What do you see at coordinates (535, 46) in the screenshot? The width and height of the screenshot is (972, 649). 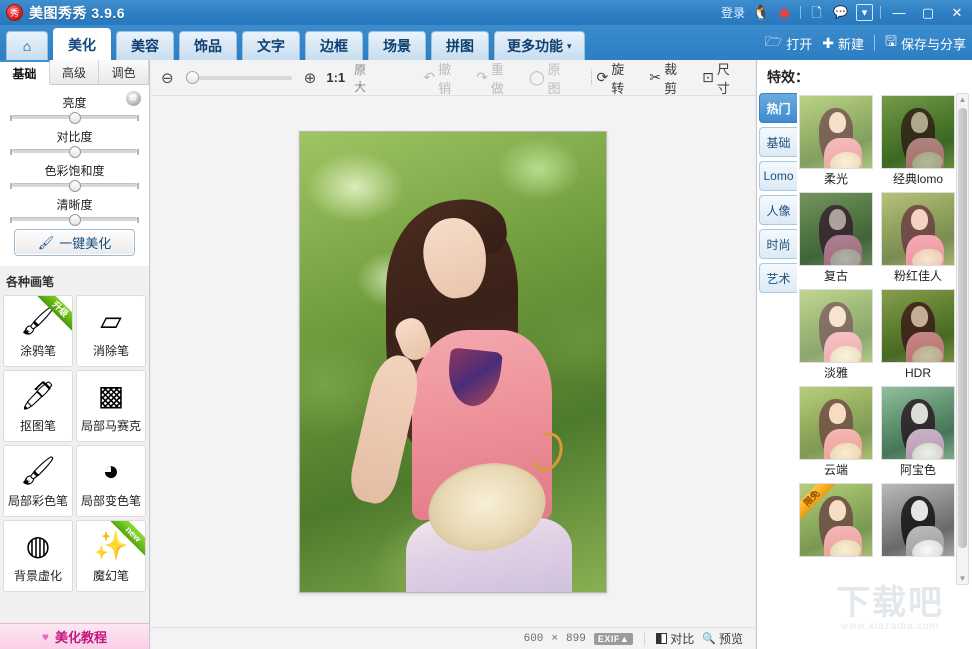 I see `tab-label: 更多功能` at bounding box center [535, 46].